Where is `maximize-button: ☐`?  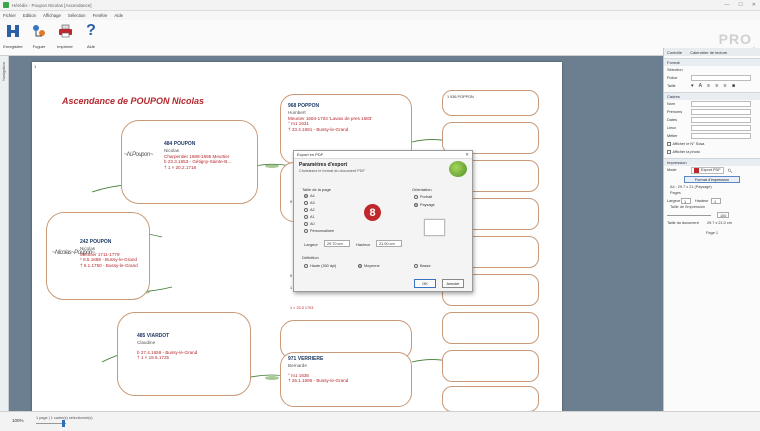
maximize-button: ☐ is located at coordinates (740, 5).